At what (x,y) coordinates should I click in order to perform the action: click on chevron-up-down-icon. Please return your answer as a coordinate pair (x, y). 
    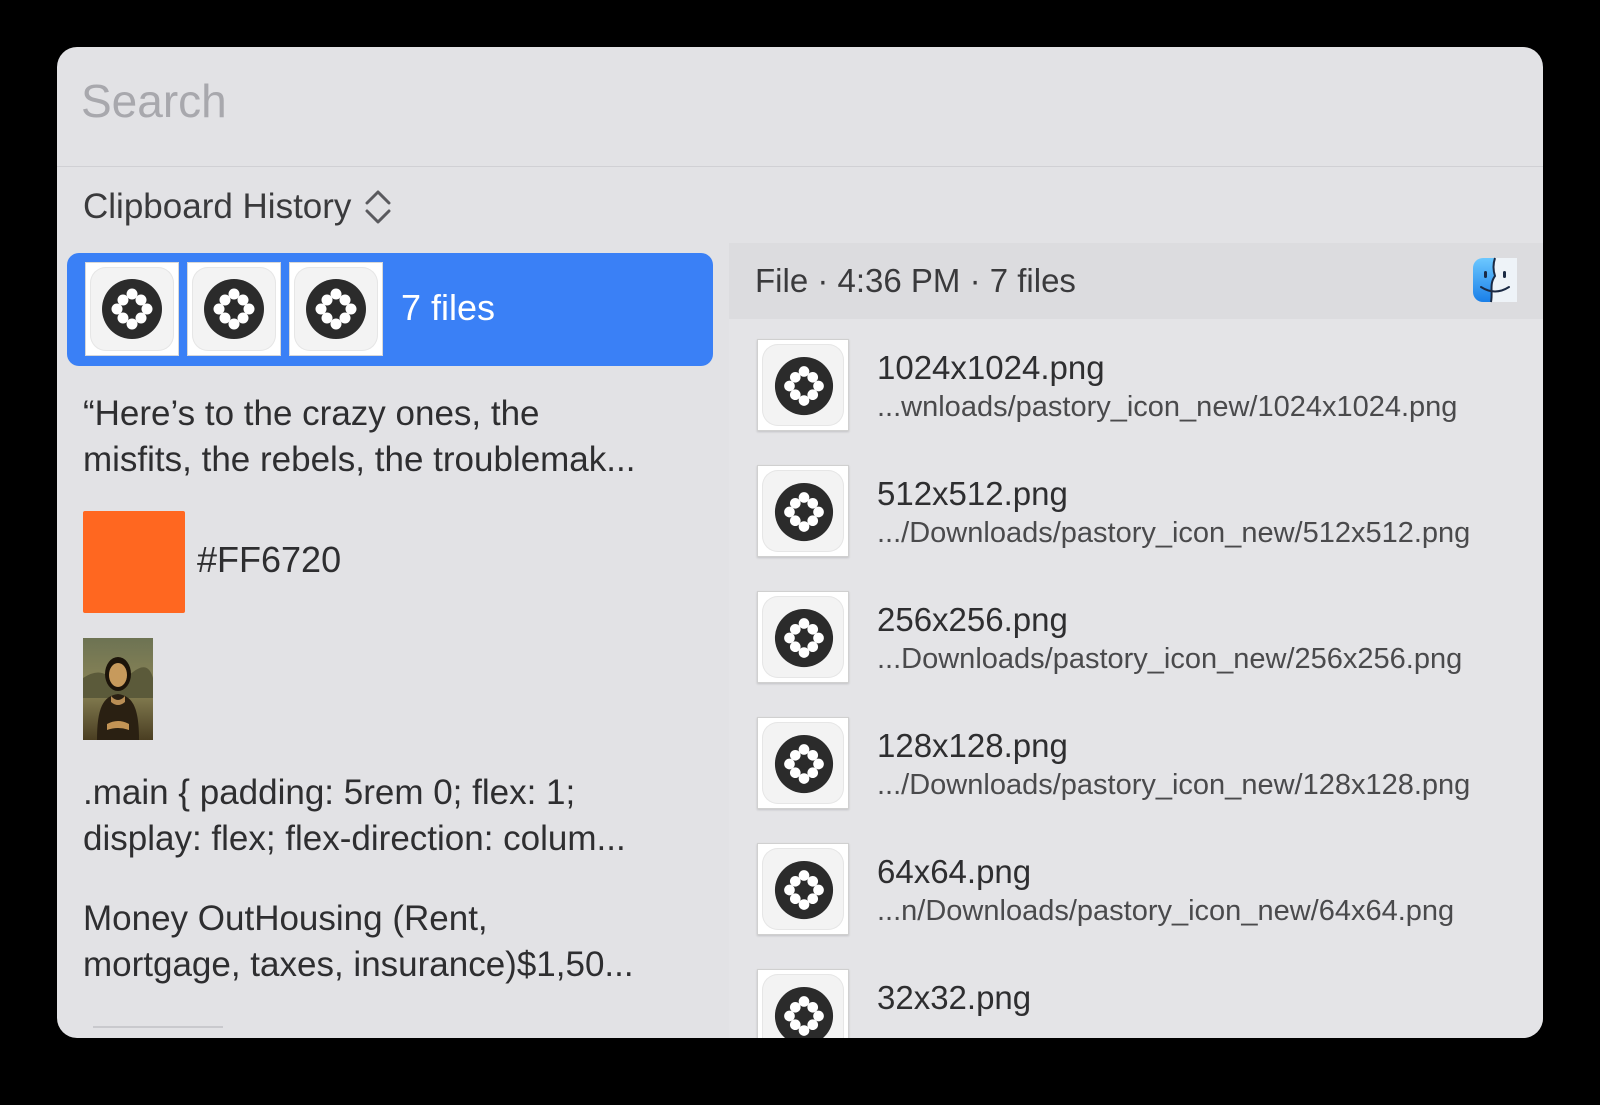
    Looking at the image, I should click on (378, 207).